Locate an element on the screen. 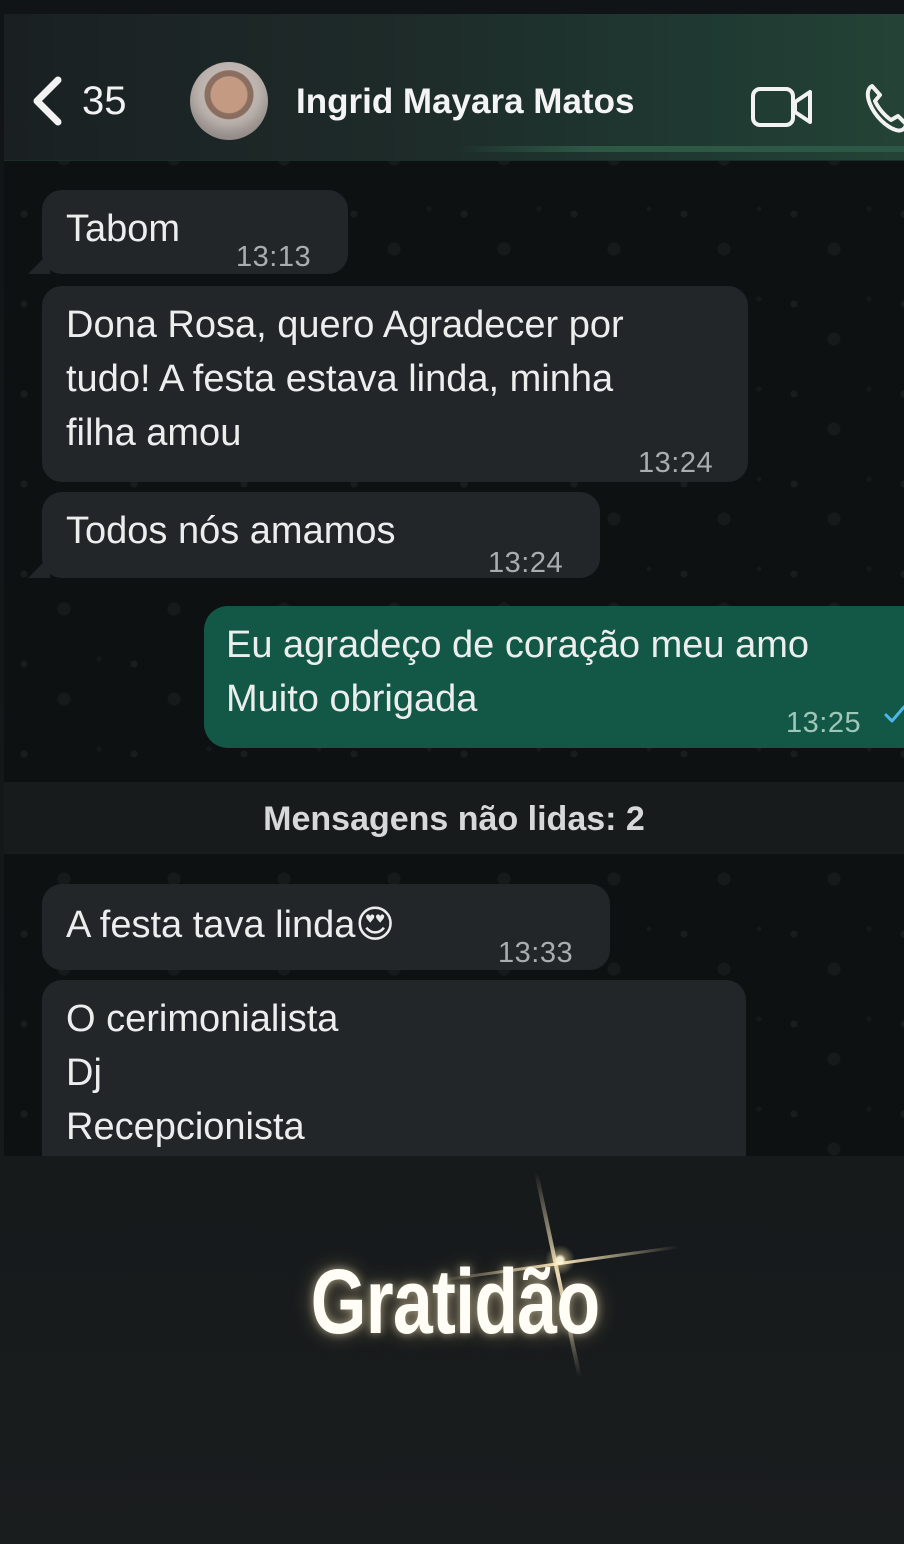 The height and width of the screenshot is (1544, 904). overlay-caption: Gratidão is located at coordinates (455, 1302).